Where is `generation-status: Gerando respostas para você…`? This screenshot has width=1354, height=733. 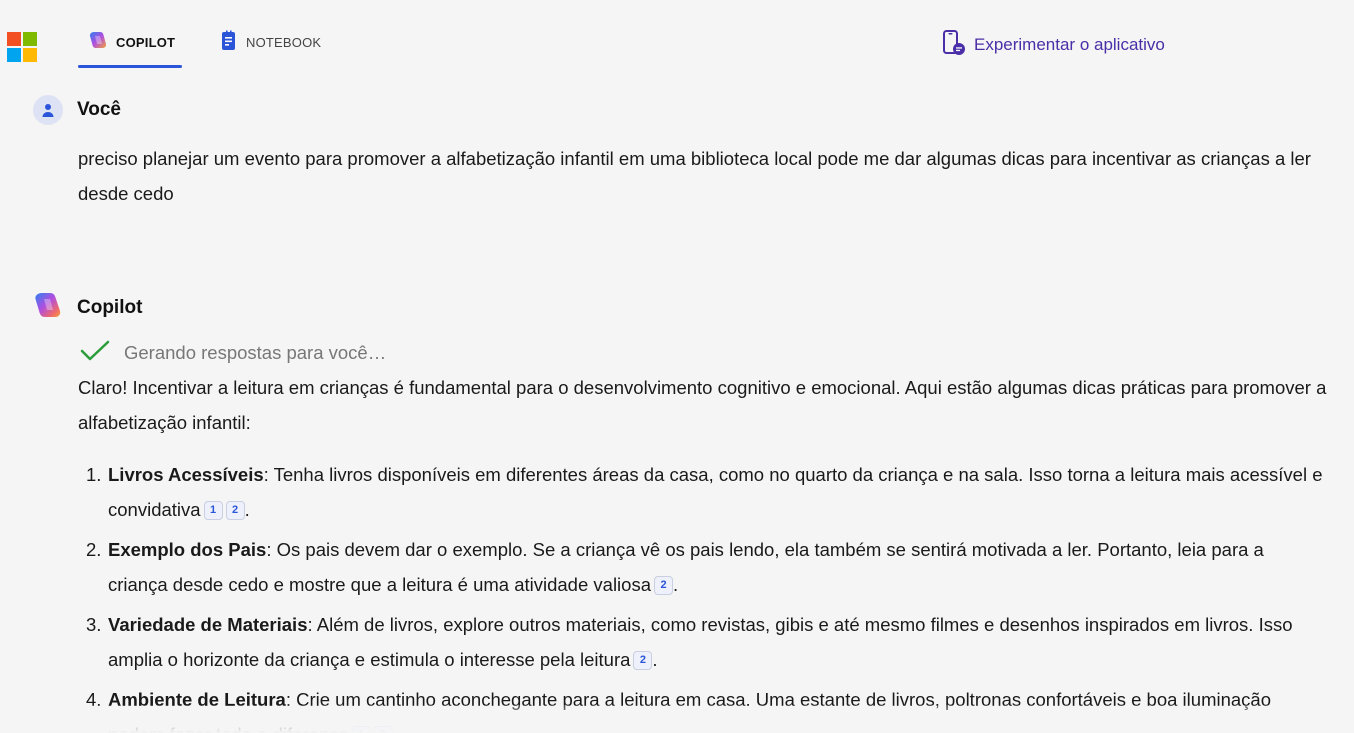
generation-status: Gerando respostas para você… is located at coordinates (233, 353).